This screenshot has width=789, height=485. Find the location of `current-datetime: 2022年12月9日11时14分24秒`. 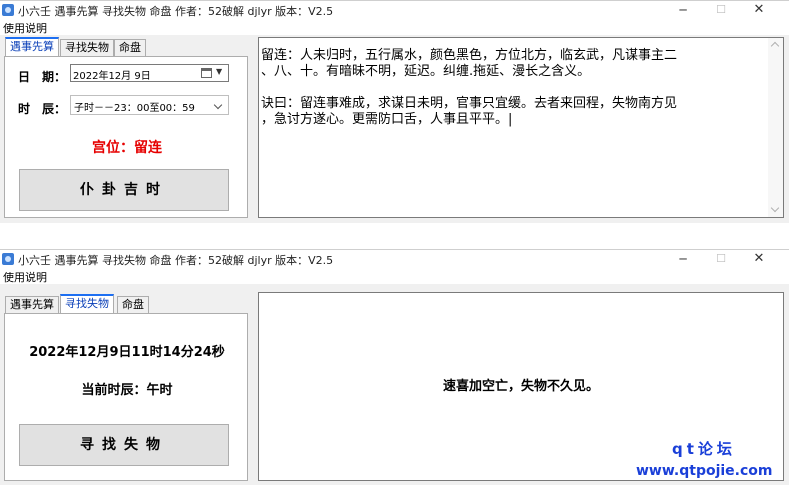

current-datetime: 2022年12月9日11时14分24秒 is located at coordinates (127, 352).